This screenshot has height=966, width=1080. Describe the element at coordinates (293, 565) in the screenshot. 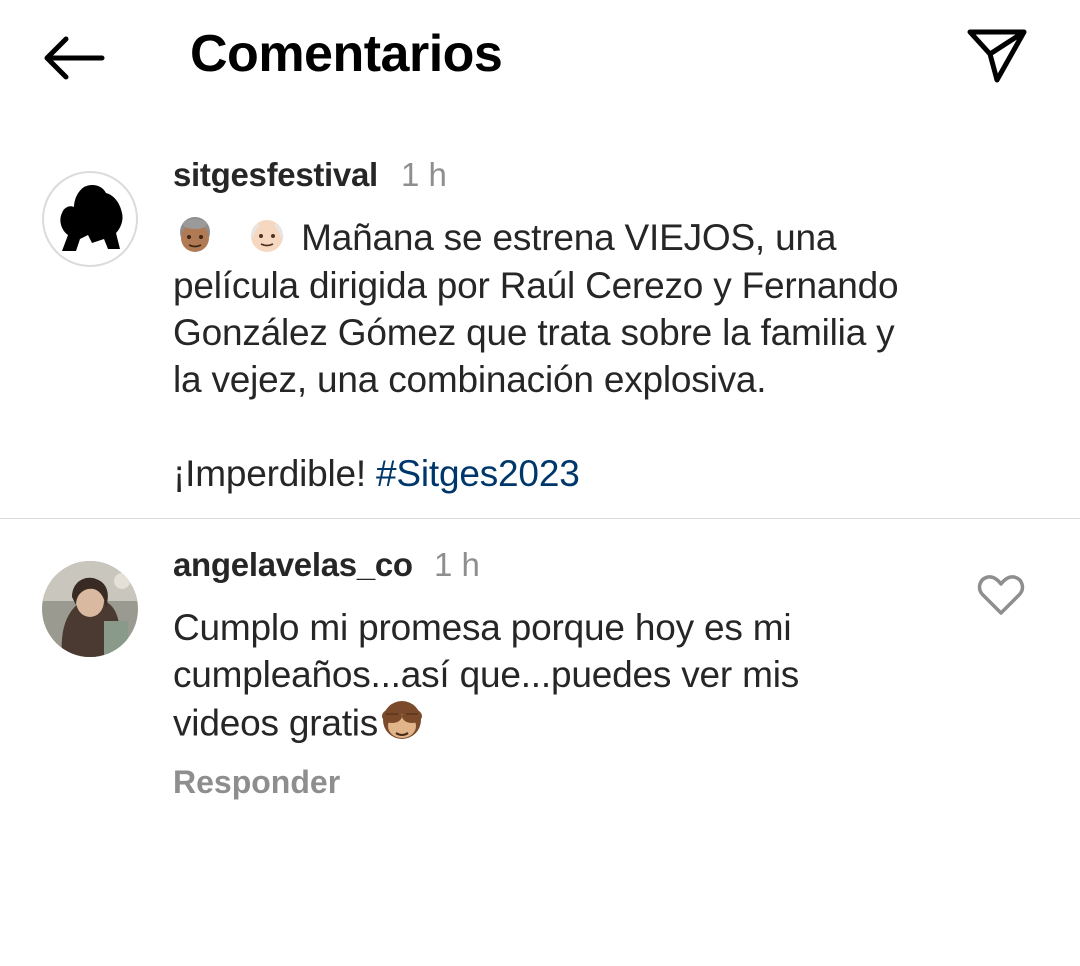

I see `comment-username: angelavelas_co` at that location.